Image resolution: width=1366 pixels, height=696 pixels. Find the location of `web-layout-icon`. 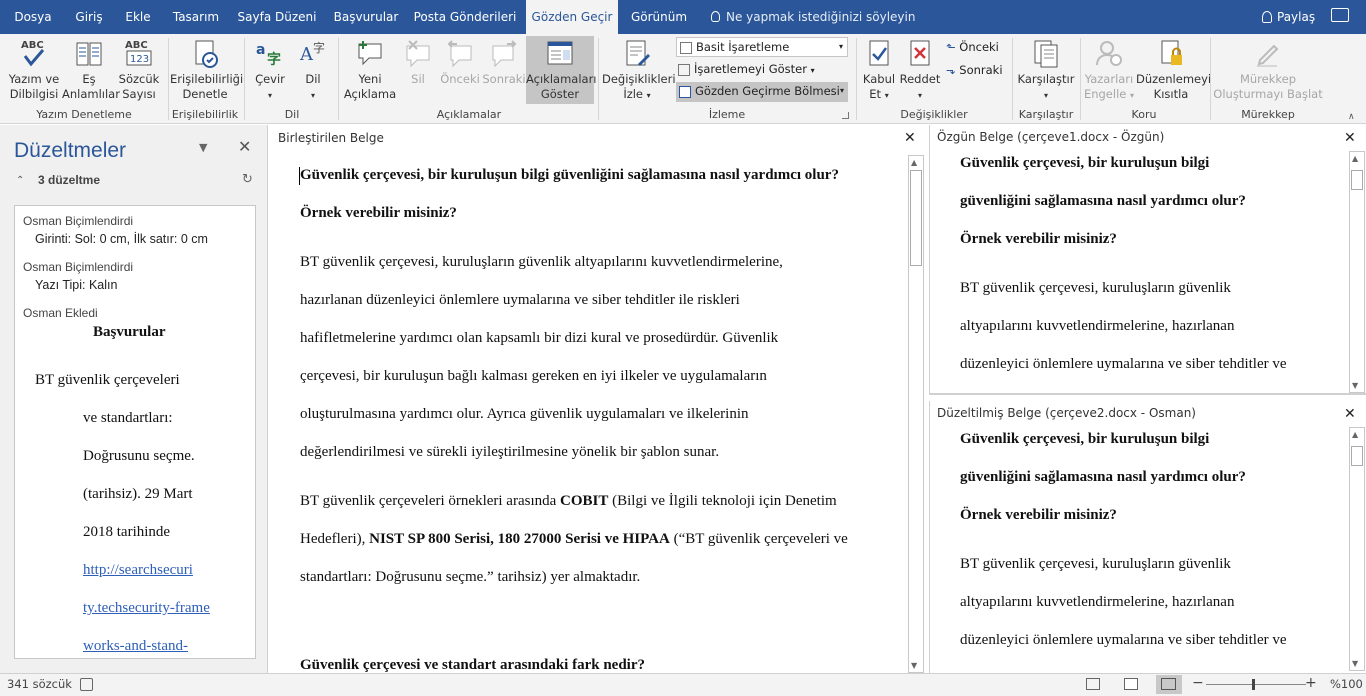

web-layout-icon is located at coordinates (1169, 684).